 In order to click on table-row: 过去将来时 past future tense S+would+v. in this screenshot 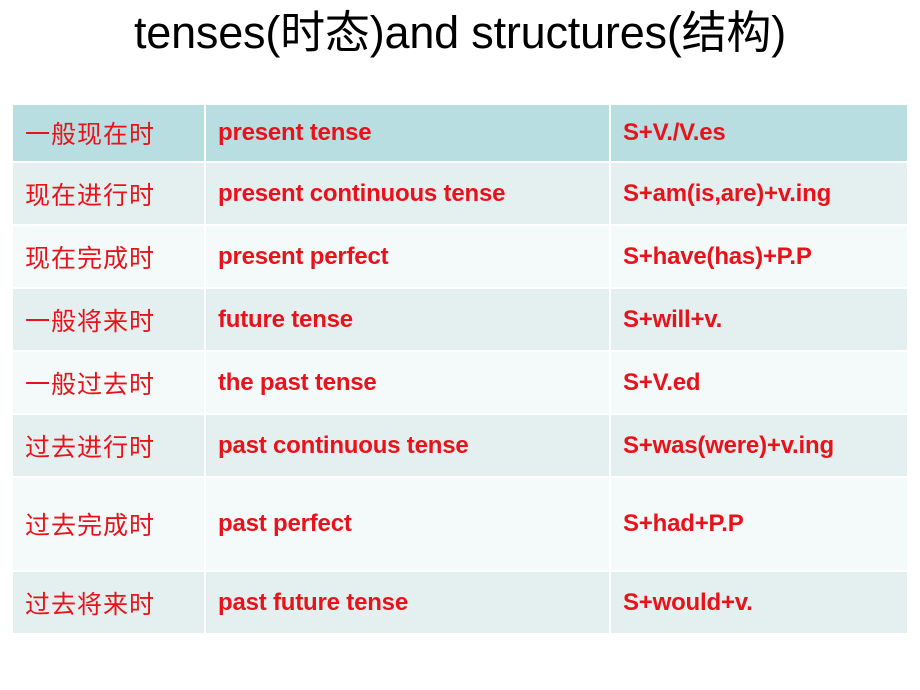, I will do `click(460, 602)`.